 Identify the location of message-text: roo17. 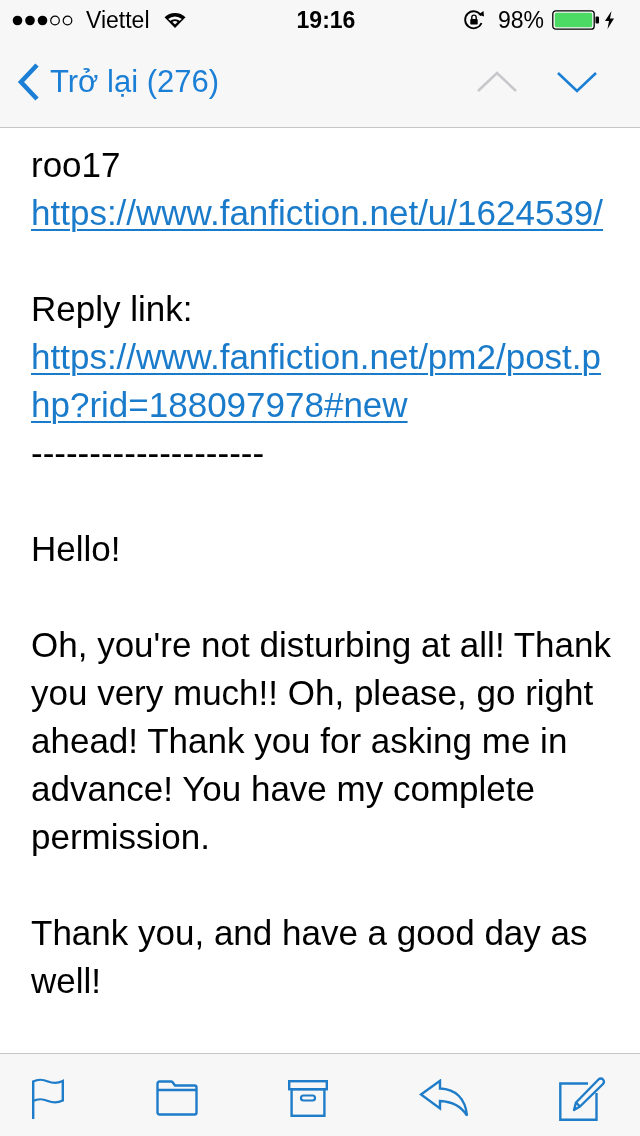
(76, 165).